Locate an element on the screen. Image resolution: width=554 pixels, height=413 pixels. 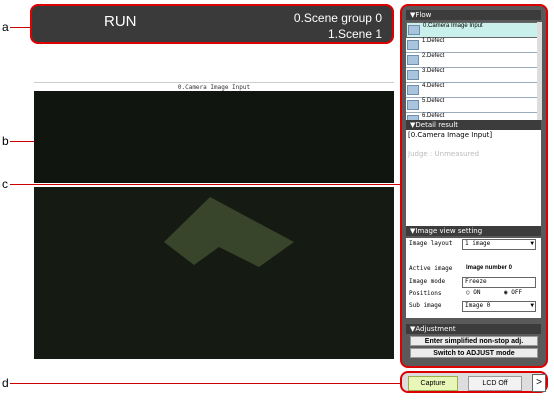
scene-label: 1.Scene 1 is located at coordinates (355, 34).